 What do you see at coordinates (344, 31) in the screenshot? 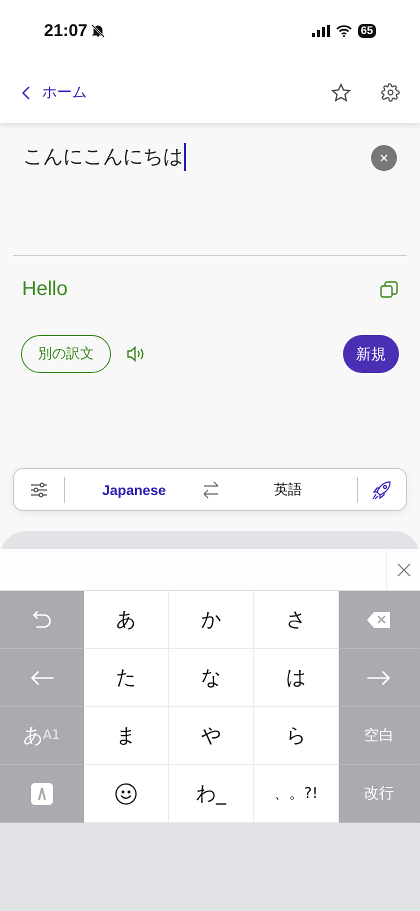
I see `wifi-icon` at bounding box center [344, 31].